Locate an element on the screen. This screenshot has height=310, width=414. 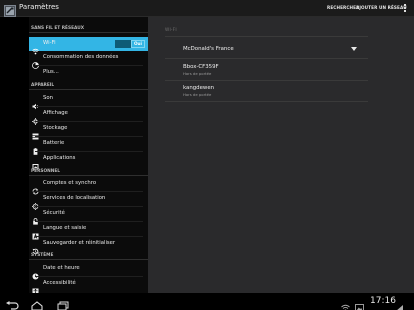
toggle-label: Oui is located at coordinates (138, 43).